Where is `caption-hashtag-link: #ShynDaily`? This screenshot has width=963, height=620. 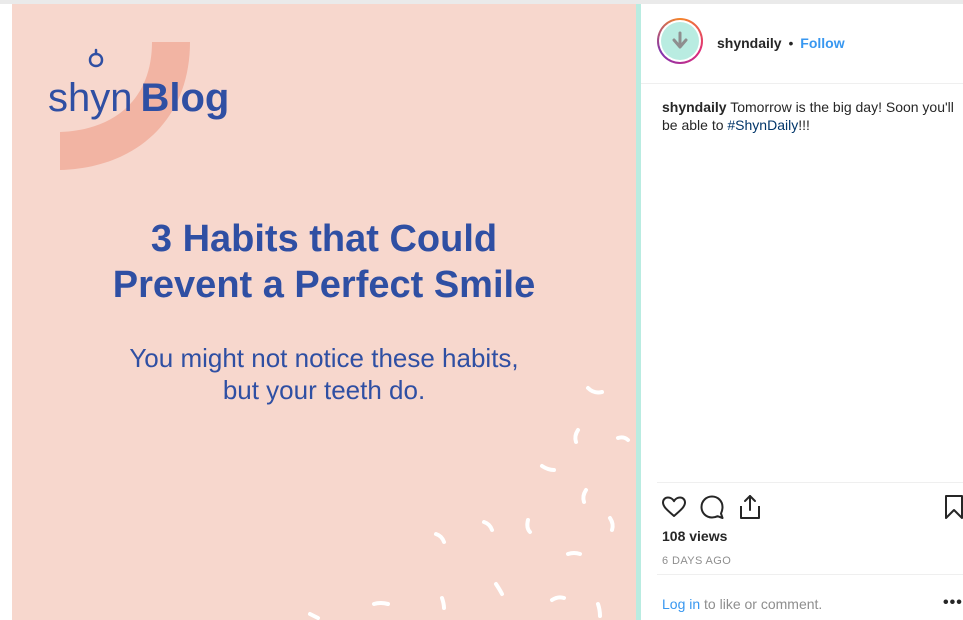
caption-hashtag-link: #ShynDaily is located at coordinates (762, 125).